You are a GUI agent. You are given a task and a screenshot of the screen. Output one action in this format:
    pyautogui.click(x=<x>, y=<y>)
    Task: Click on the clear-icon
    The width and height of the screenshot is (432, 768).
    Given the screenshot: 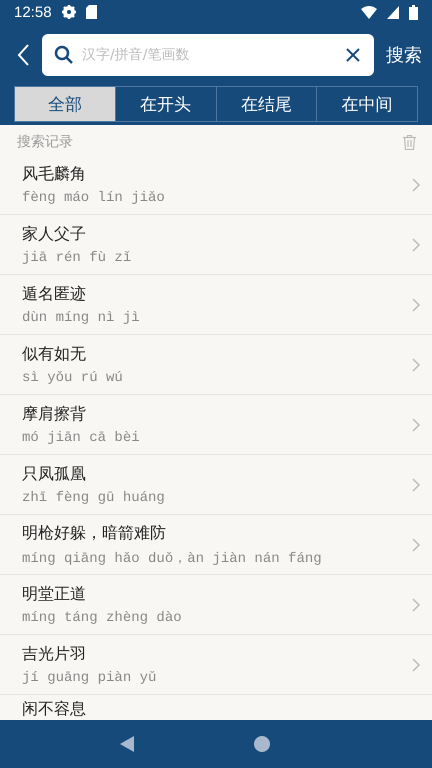 What is the action you would take?
    pyautogui.click(x=353, y=55)
    